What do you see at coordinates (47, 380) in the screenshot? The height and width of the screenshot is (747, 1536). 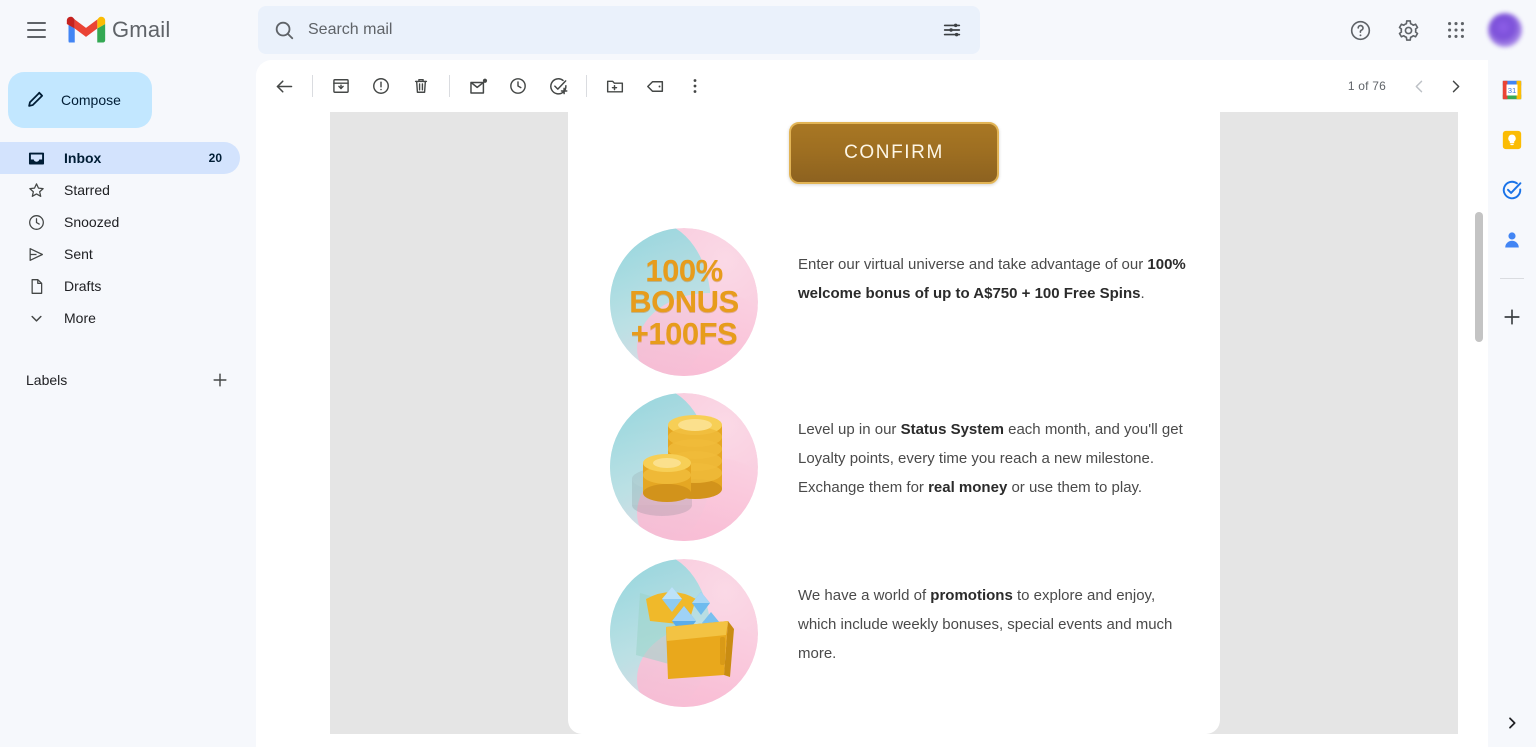 I see `labels-title: Labels` at bounding box center [47, 380].